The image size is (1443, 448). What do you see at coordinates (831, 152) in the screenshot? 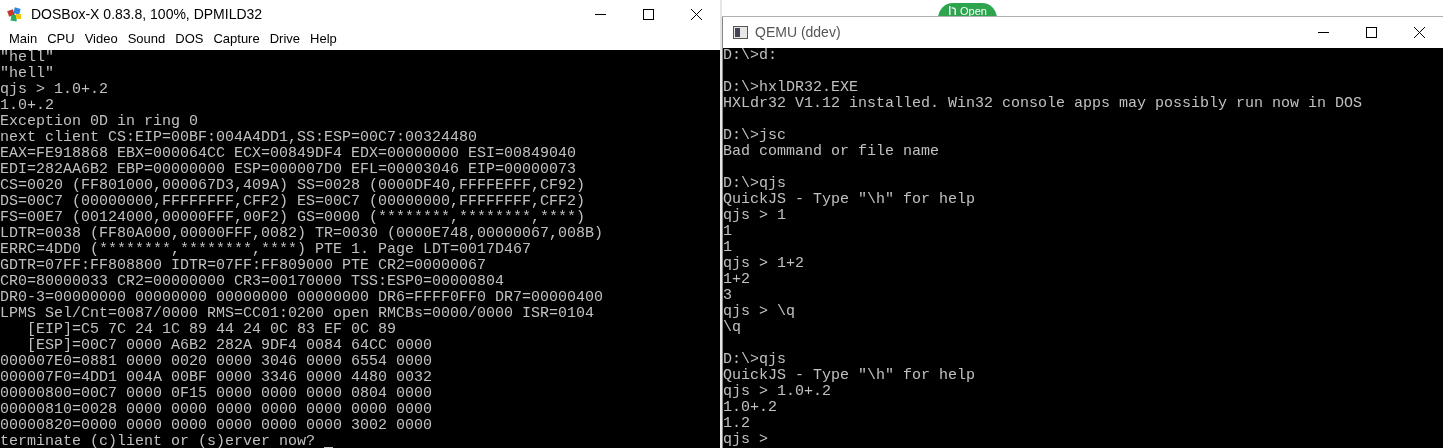
I see `console-line: Bad command or file name` at bounding box center [831, 152].